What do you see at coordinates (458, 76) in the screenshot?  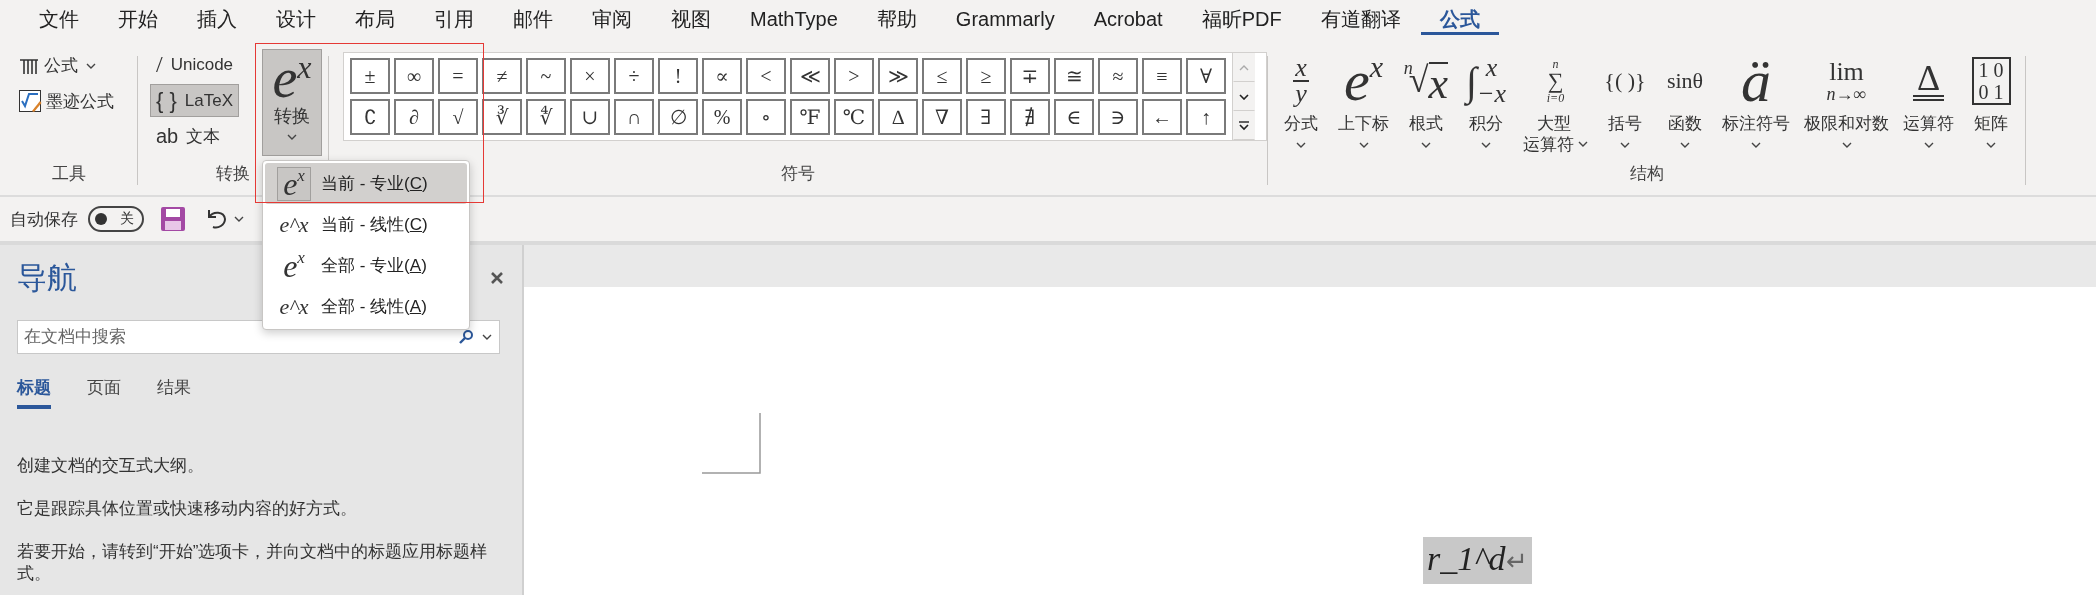 I see `symbol-button: =` at bounding box center [458, 76].